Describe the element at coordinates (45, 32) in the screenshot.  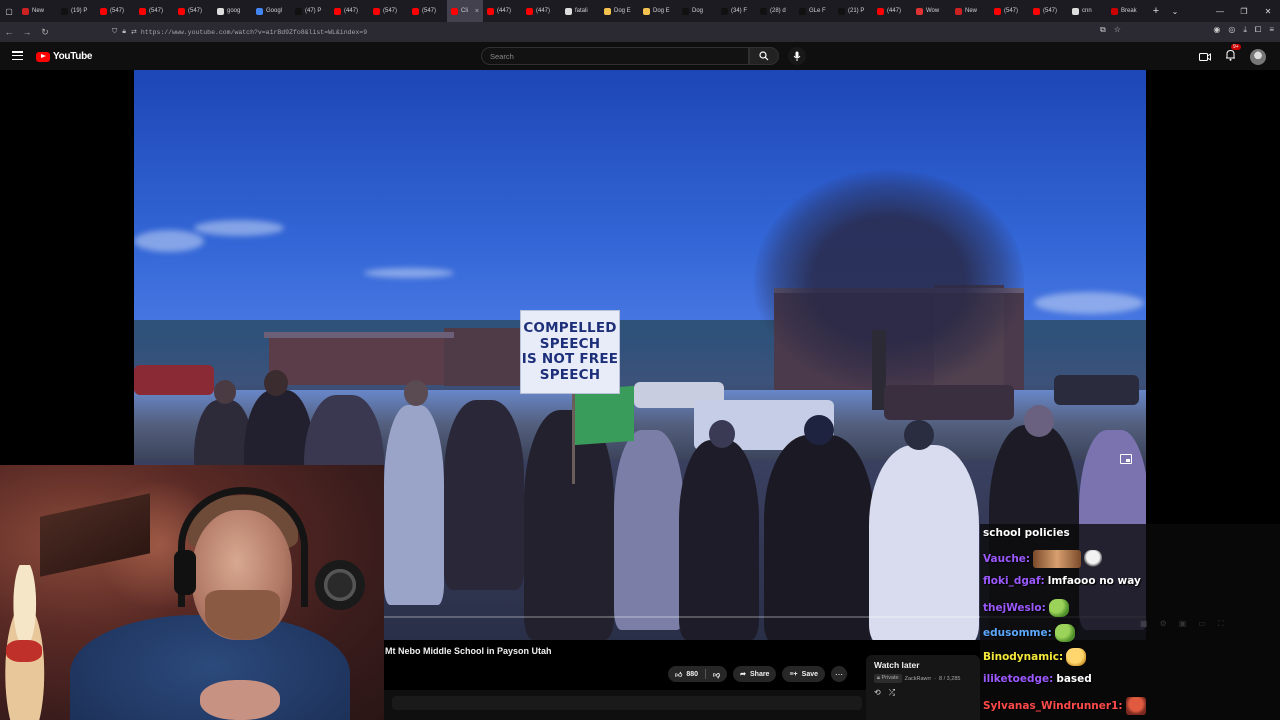
I see `reload-button: ↻` at that location.